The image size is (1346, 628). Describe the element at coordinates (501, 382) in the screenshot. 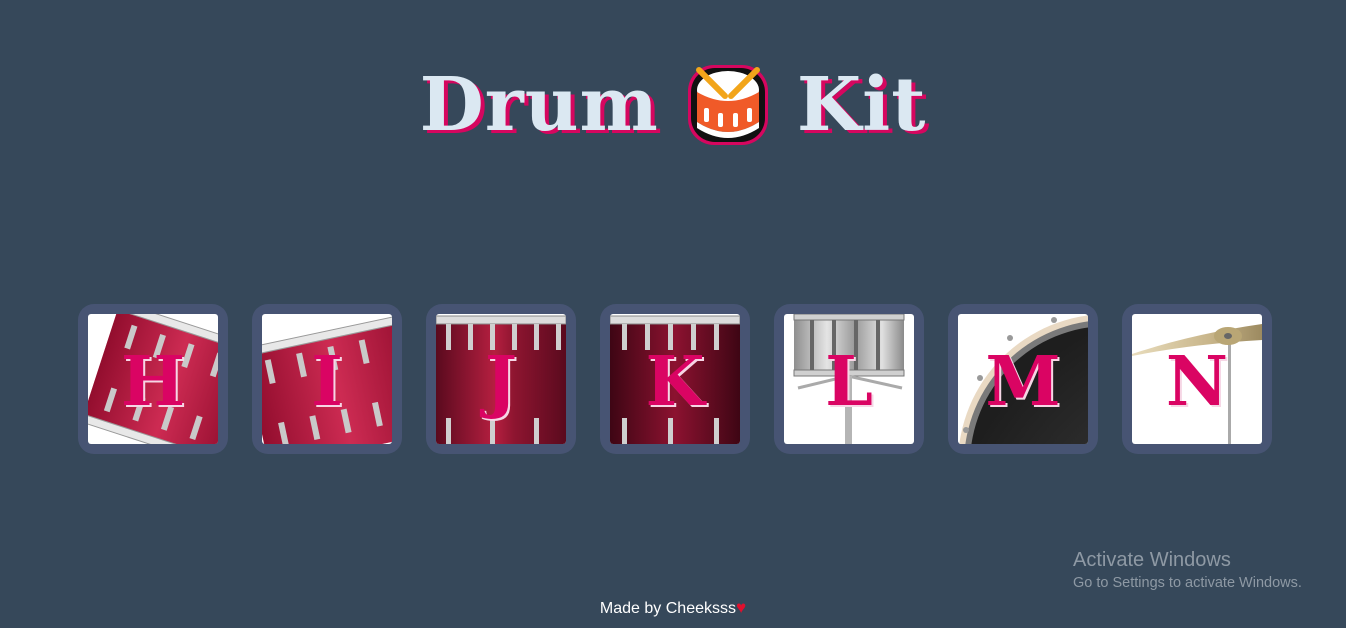

I see `drum-key-label: J` at that location.